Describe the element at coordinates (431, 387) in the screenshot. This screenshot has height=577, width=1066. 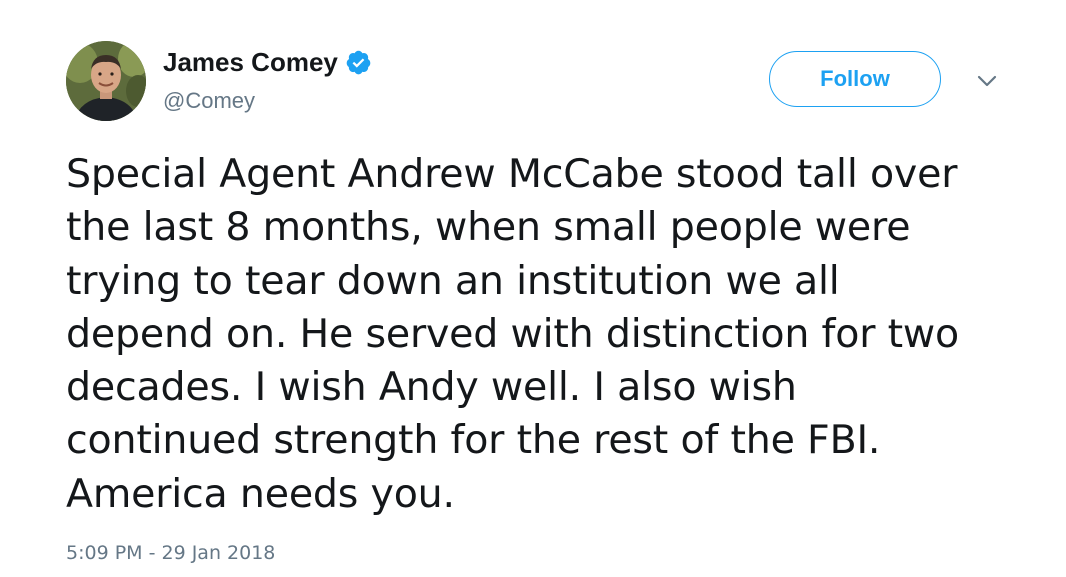
I see `tweet-text-line: decades. I wish Andy well. I also wish` at that location.